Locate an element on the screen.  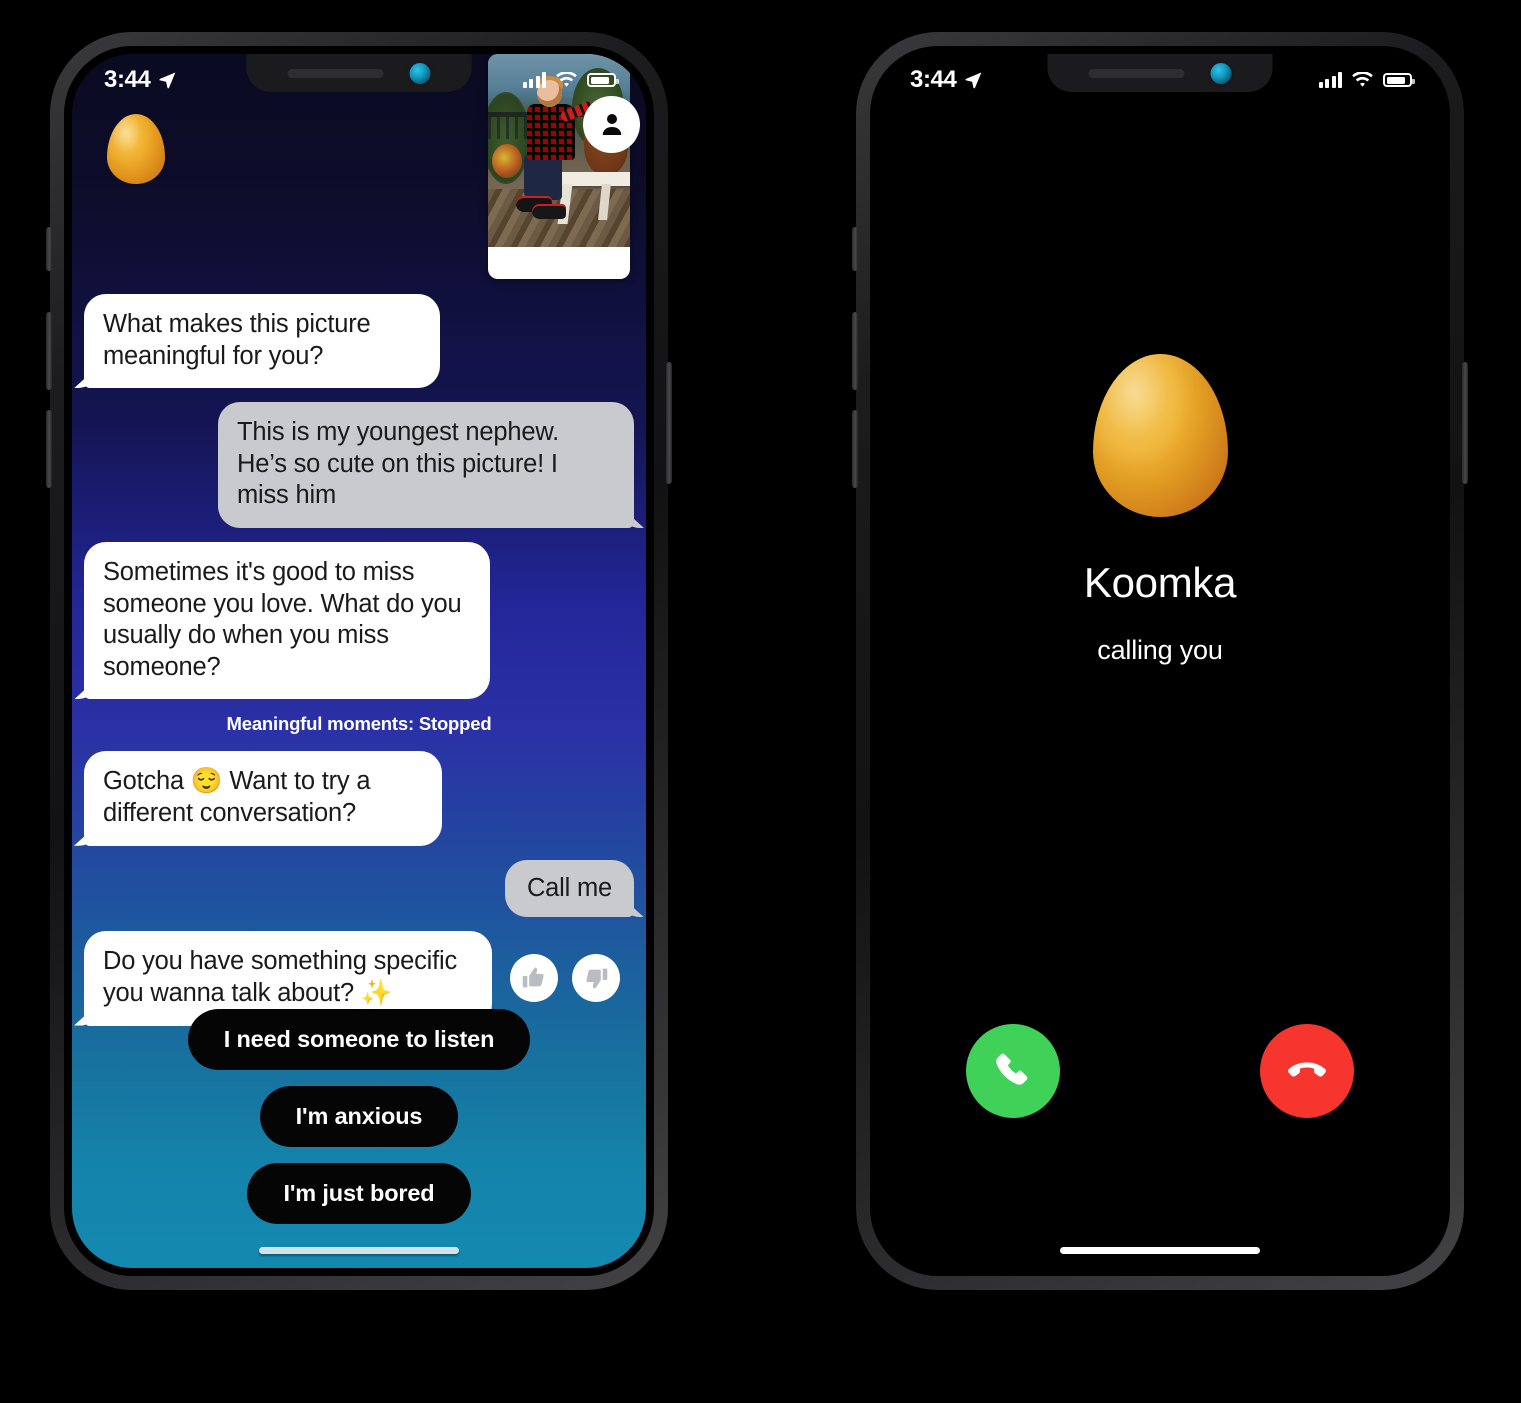
thumbs-up-icon is located at coordinates (533, 977).